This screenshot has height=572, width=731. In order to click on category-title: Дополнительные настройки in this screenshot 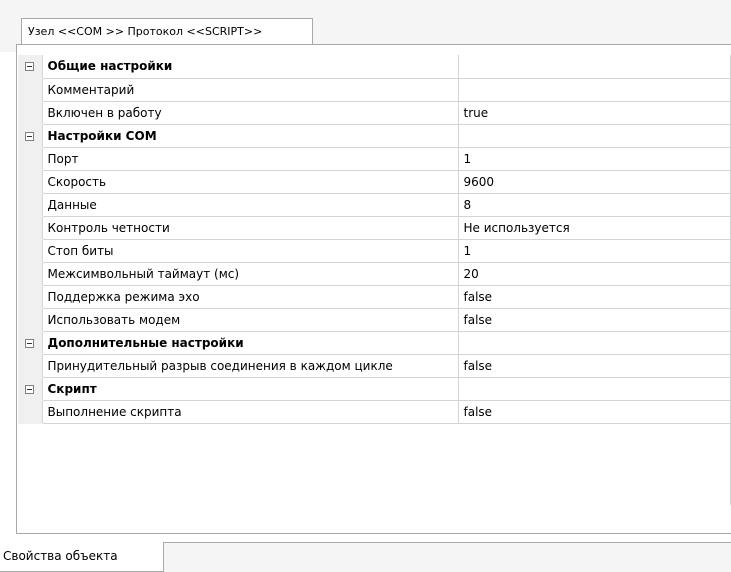, I will do `click(250, 343)`.